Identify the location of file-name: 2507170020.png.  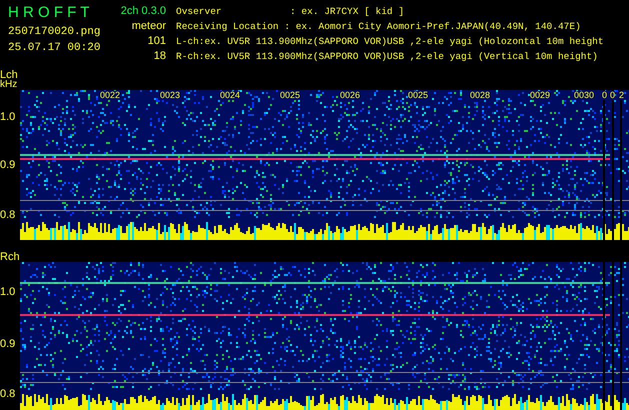
(55, 32).